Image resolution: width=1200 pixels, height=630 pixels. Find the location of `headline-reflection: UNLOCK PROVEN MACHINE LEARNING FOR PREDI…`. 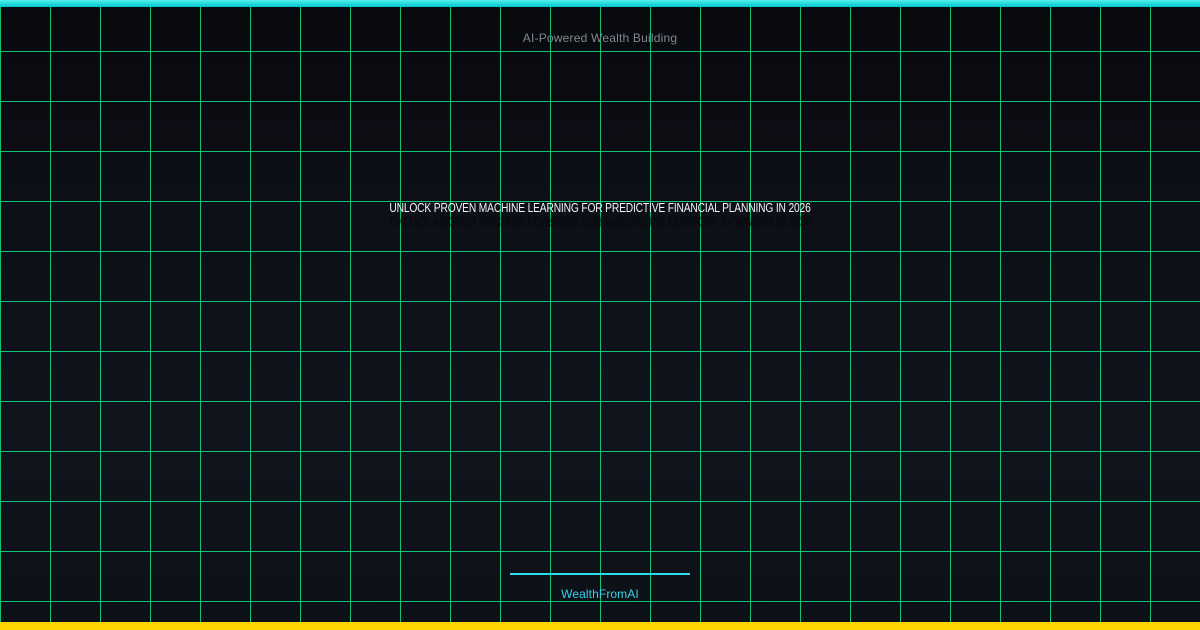

headline-reflection: UNLOCK PROVEN MACHINE LEARNING FOR PREDI… is located at coordinates (600, 221).